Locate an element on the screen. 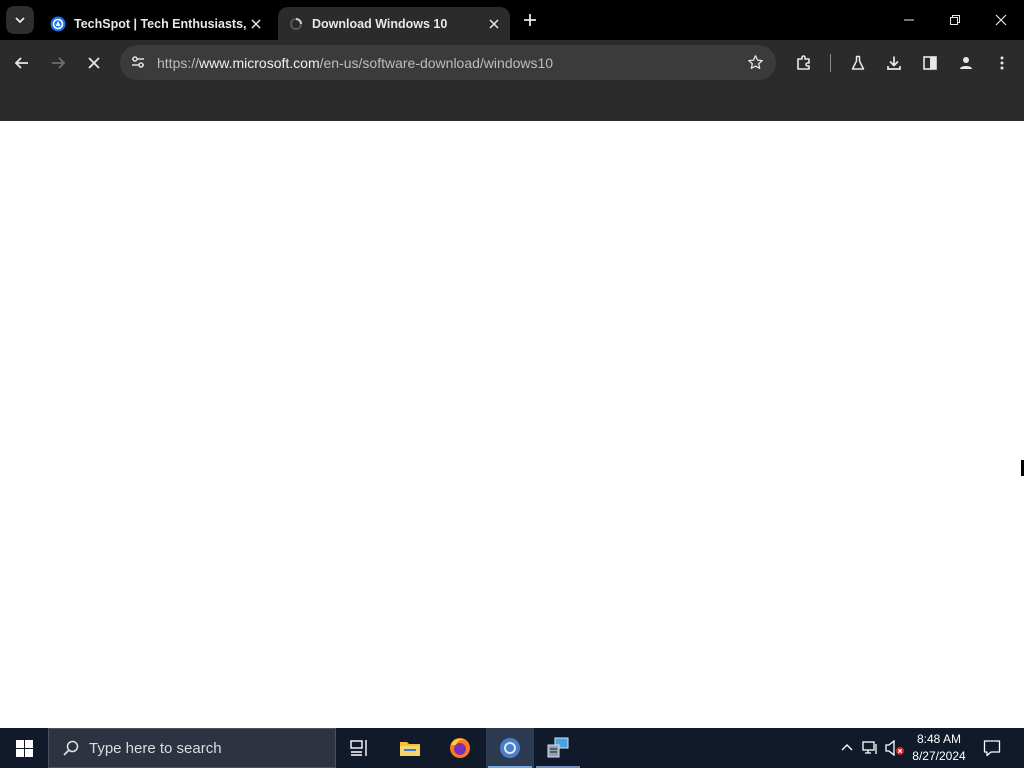 The height and width of the screenshot is (768, 1024). back-button is located at coordinates (22, 63).